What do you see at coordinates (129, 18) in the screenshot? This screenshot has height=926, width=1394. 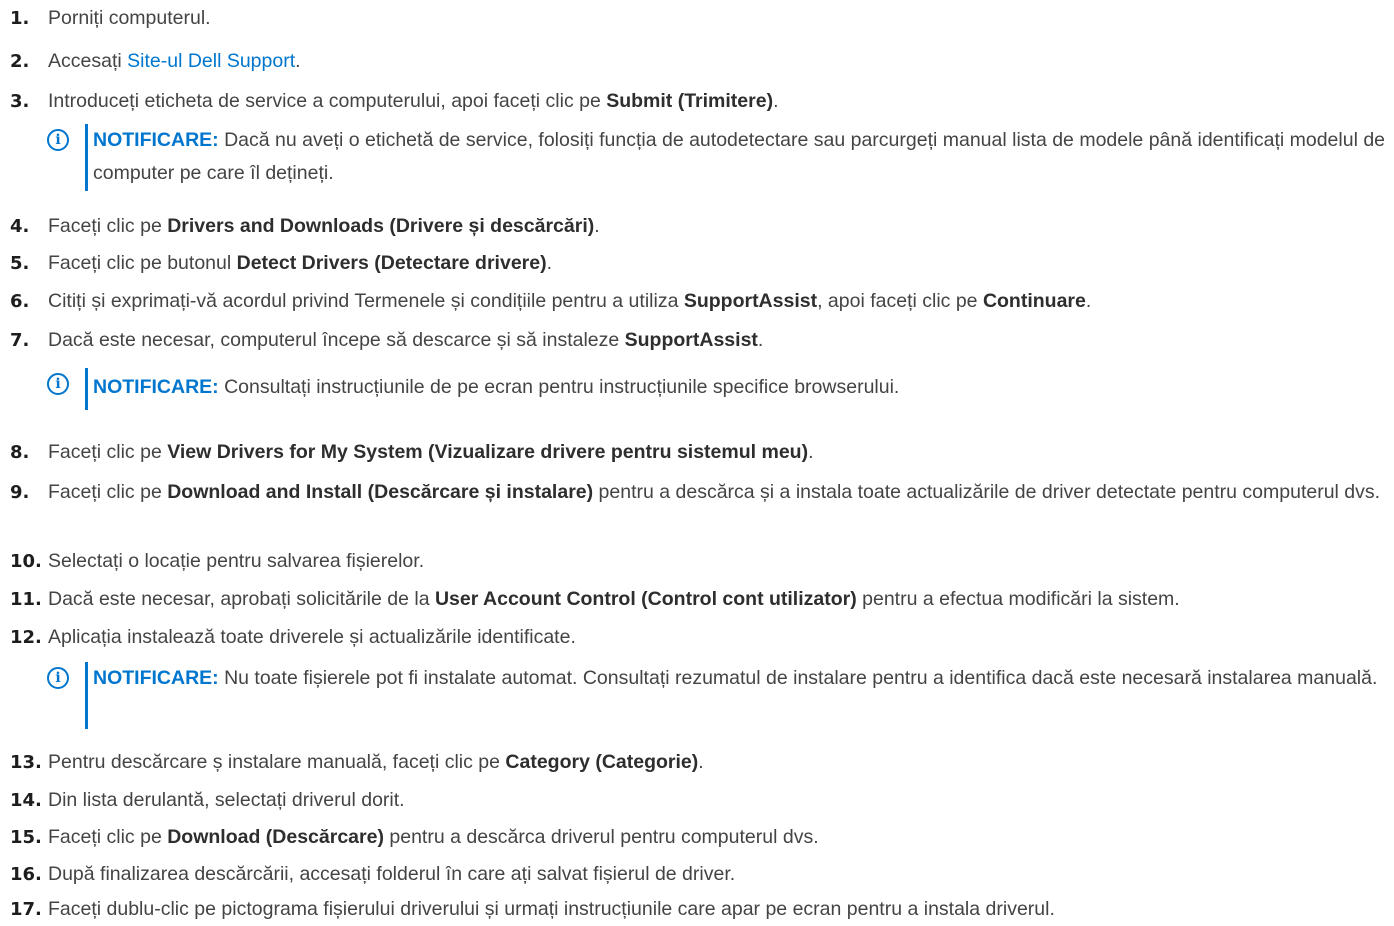 I see `step-text: Porniți computerul.` at bounding box center [129, 18].